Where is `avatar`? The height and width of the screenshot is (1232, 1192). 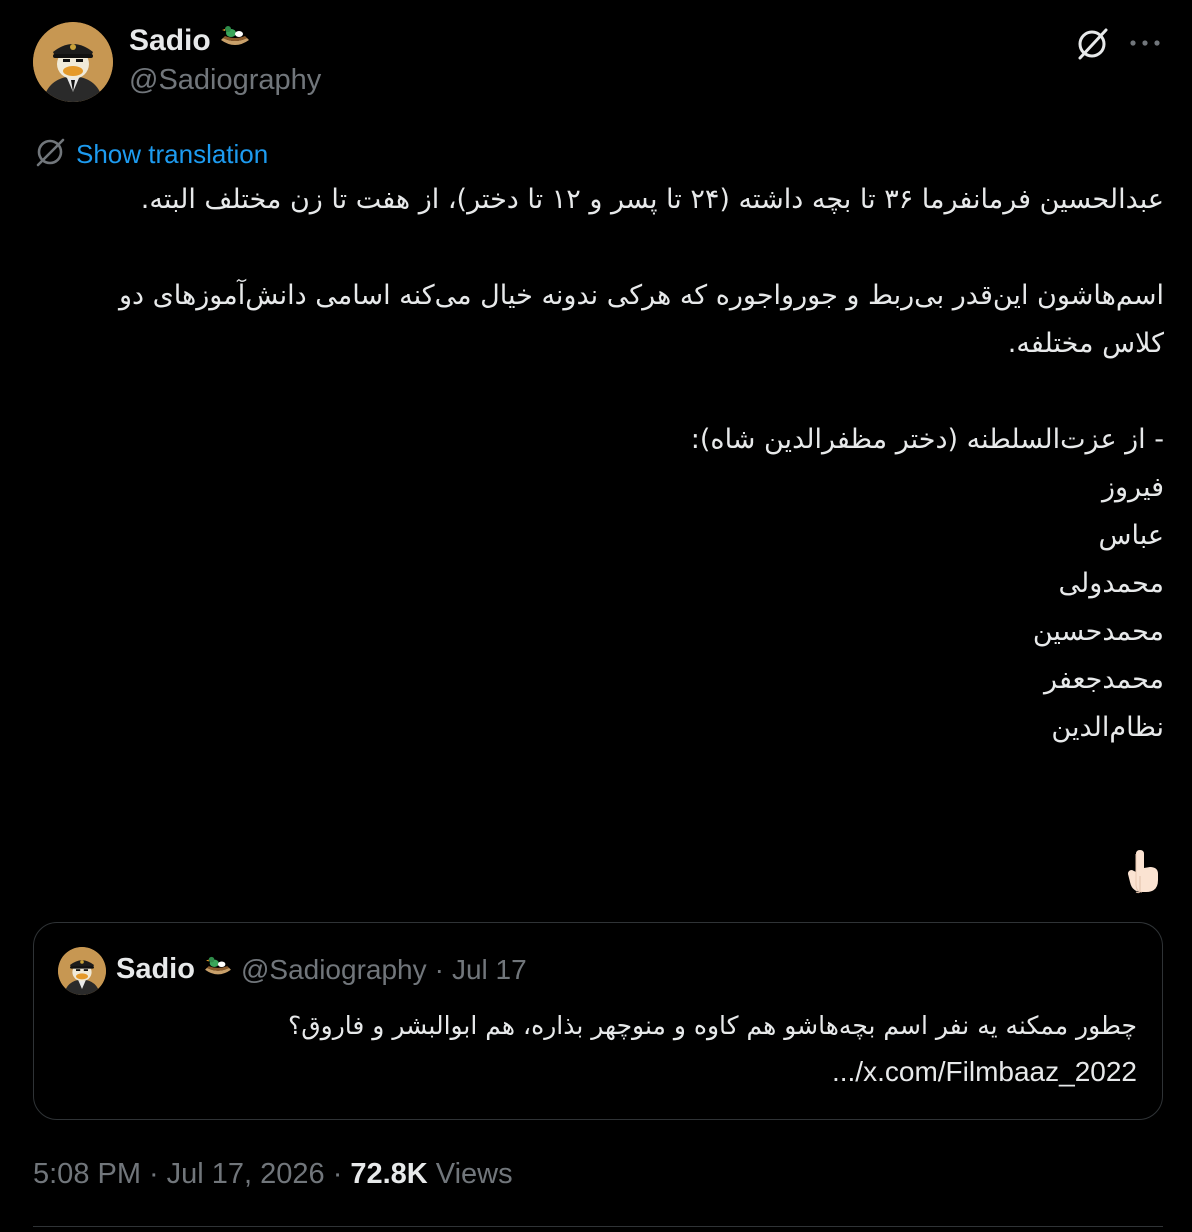 avatar is located at coordinates (73, 62).